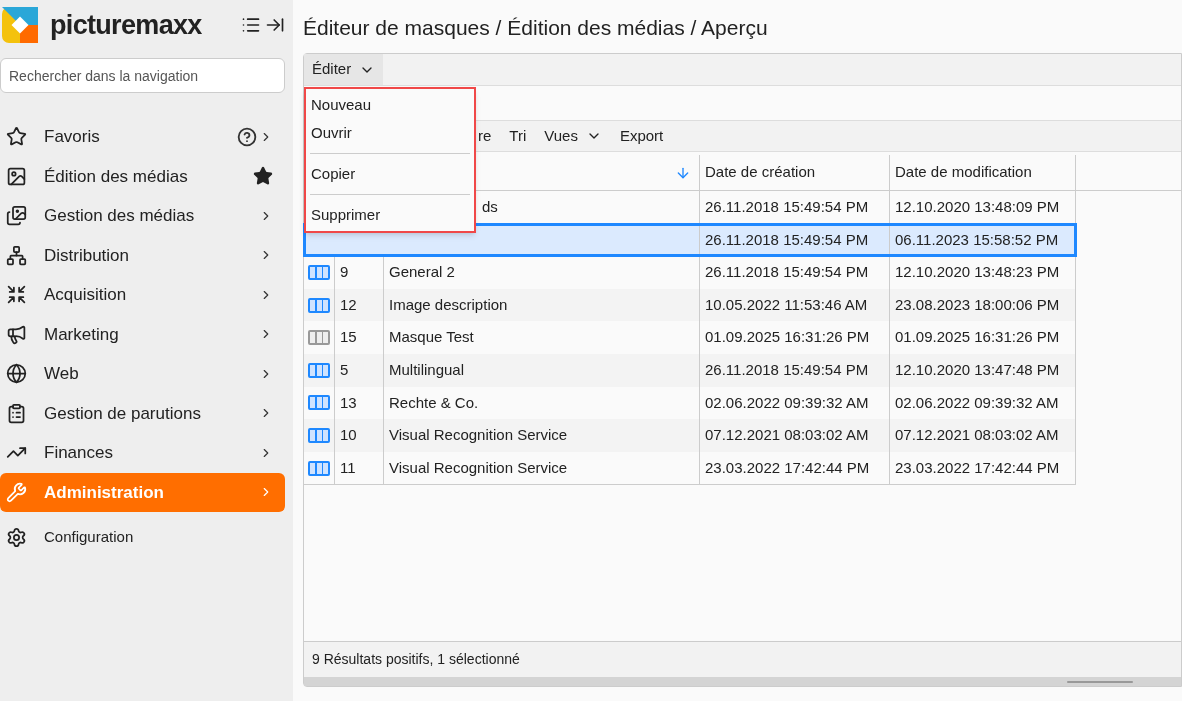 Image resolution: width=1182 pixels, height=701 pixels. Describe the element at coordinates (344, 370) in the screenshot. I see `table-cell-text: 5` at that location.